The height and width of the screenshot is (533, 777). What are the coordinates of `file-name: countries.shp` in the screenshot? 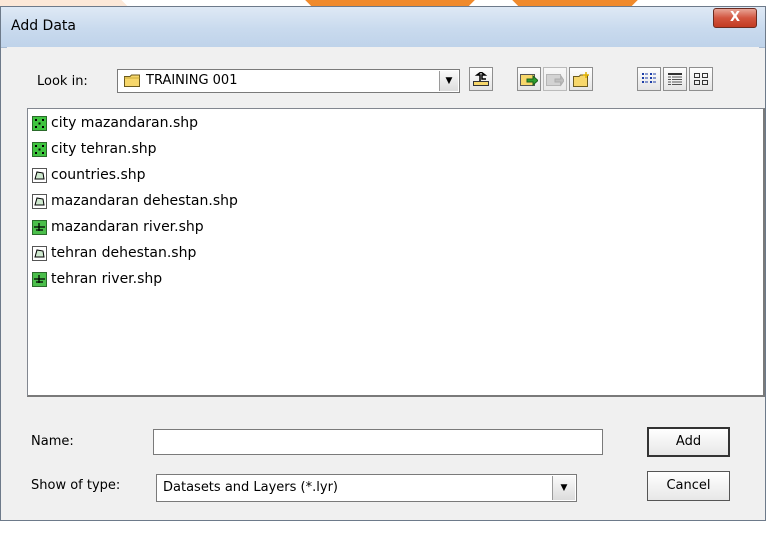 It's located at (98, 175).